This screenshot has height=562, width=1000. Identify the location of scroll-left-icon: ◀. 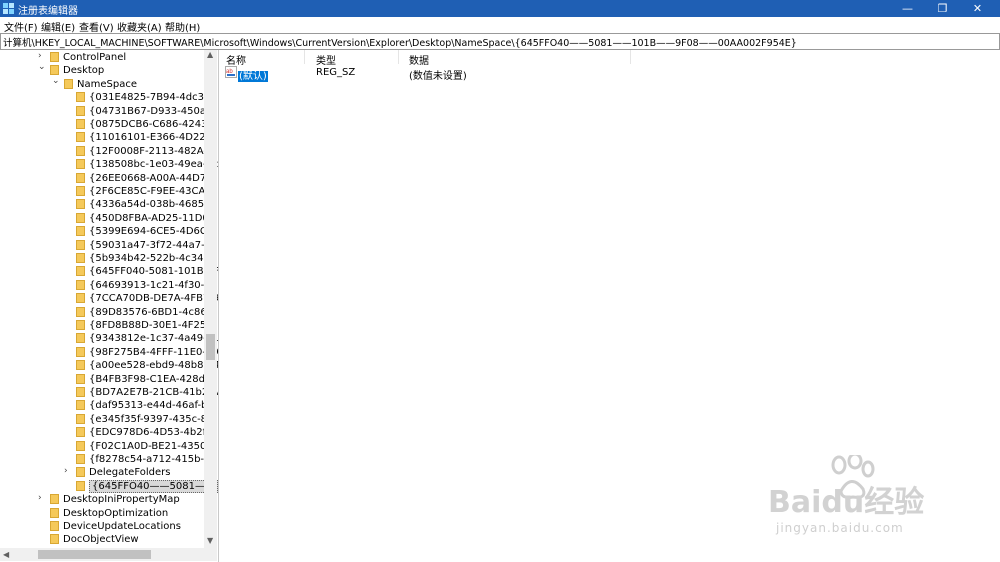
(6, 554).